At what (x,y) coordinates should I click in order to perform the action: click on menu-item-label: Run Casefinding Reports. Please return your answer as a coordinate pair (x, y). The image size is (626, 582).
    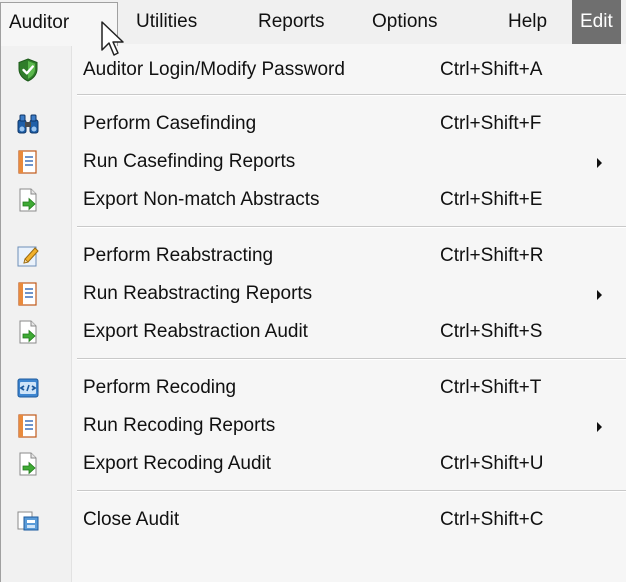
    Looking at the image, I should click on (189, 161).